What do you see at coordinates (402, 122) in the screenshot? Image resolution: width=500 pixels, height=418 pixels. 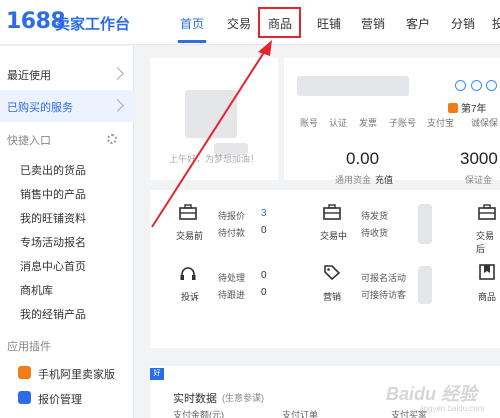 I see `sub-account-link: 子账号` at bounding box center [402, 122].